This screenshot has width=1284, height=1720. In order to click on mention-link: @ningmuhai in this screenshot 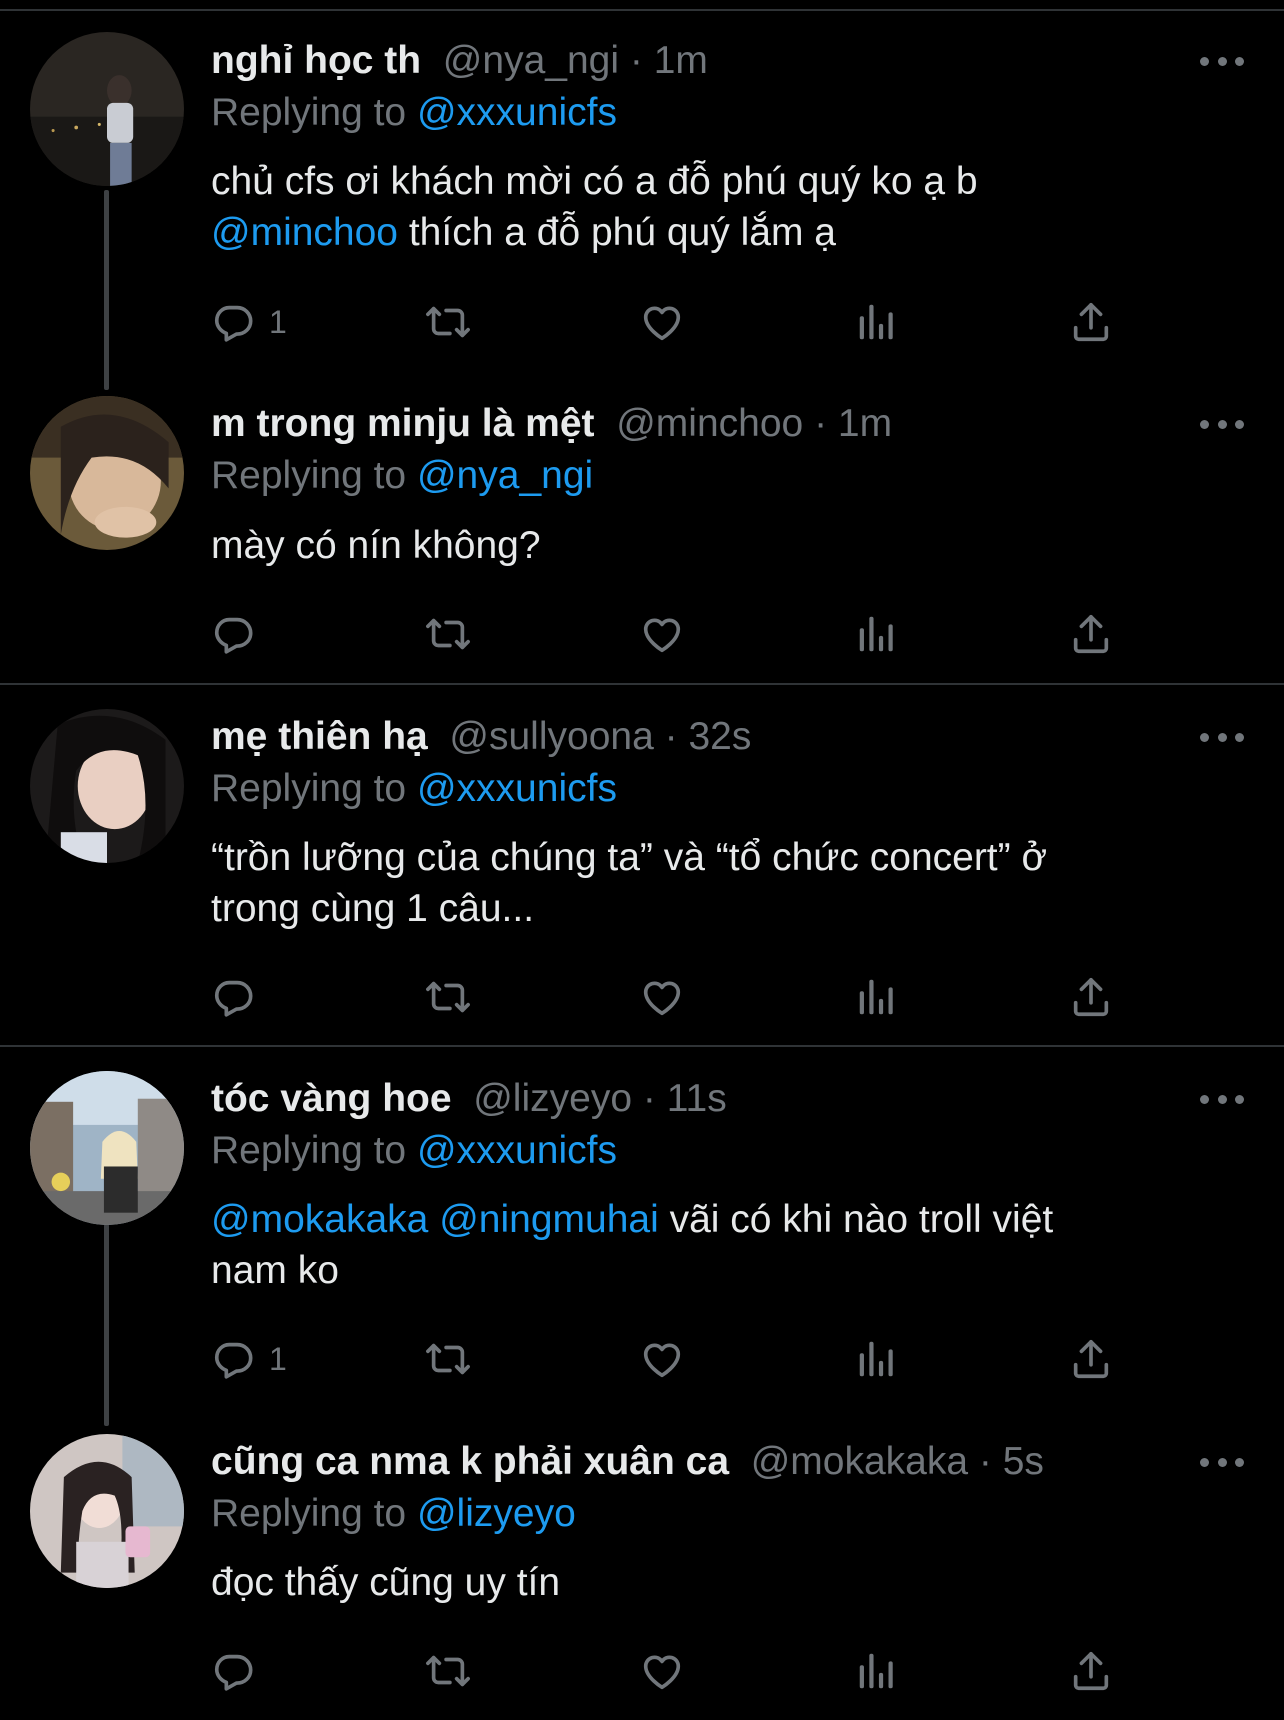, I will do `click(549, 1219)`.